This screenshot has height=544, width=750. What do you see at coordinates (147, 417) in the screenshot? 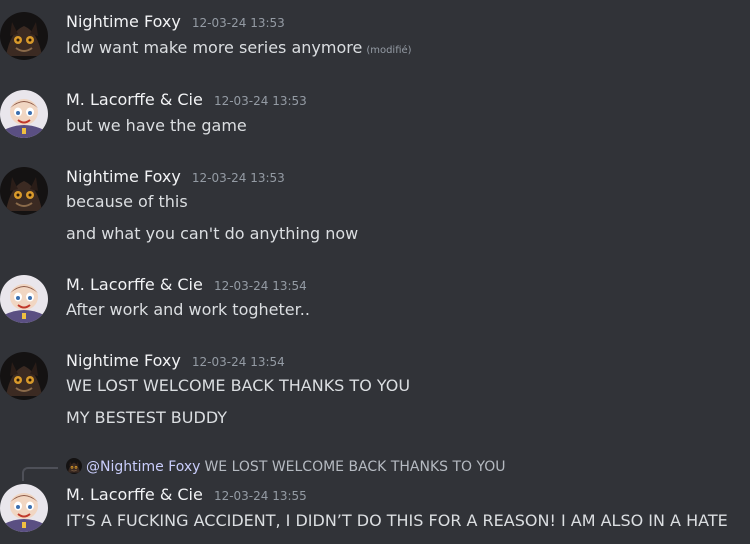
I see `message-line: MY BESTEST BUDDY` at bounding box center [147, 417].